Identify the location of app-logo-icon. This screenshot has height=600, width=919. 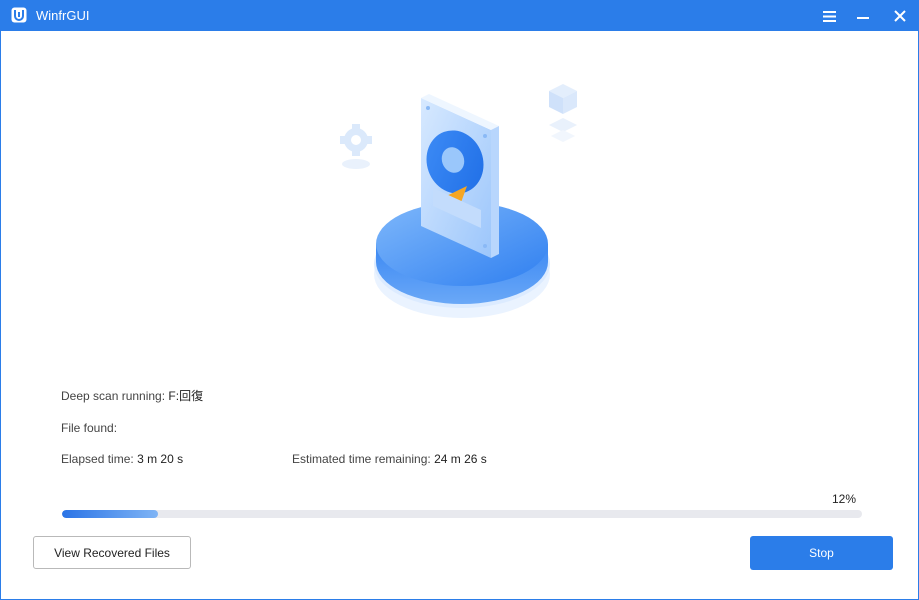
(19, 15).